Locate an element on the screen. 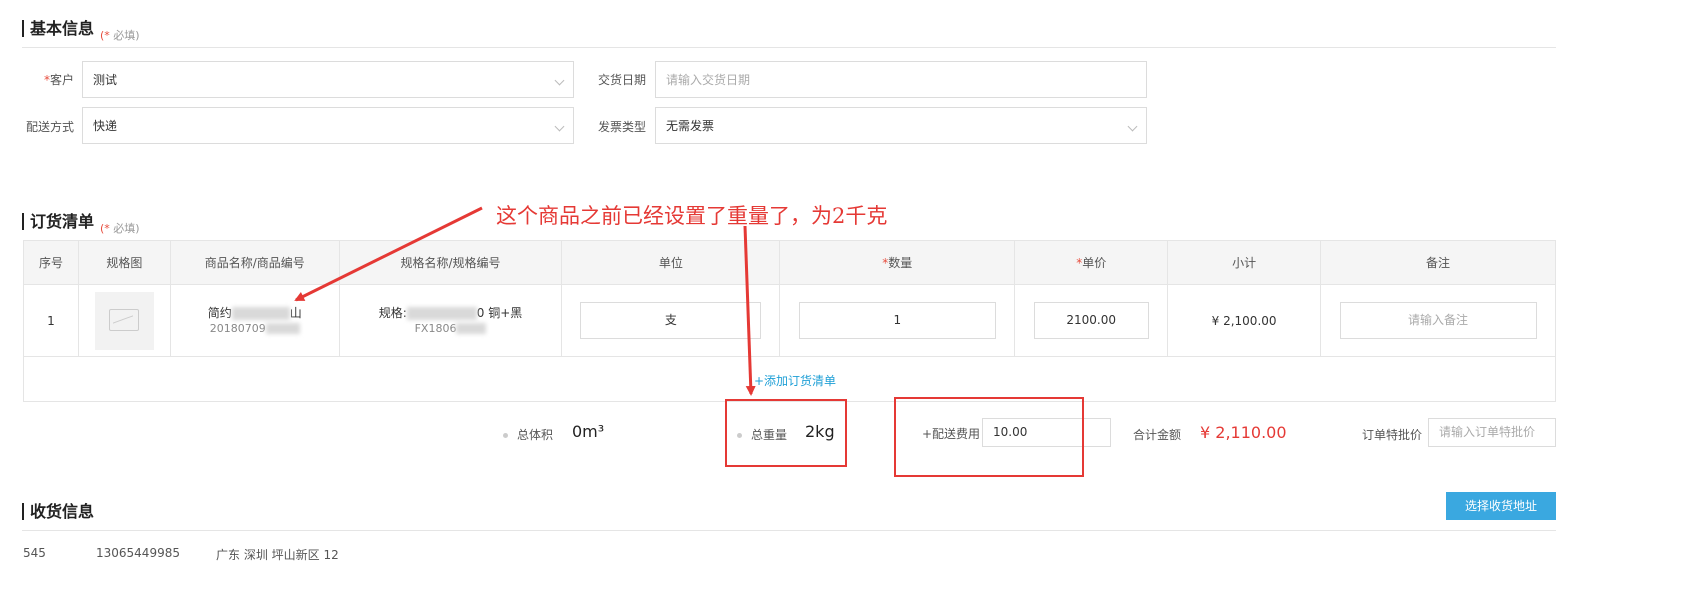  receiving-info-title: 收货信息 is located at coordinates (58, 511).